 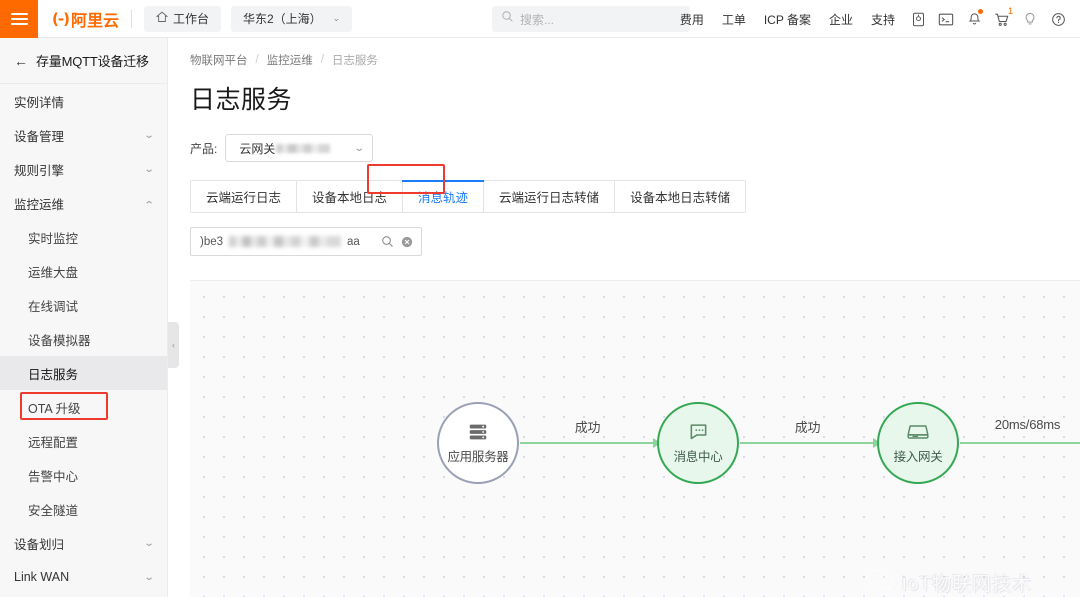 I want to click on breadcrumb: 物联网平台 / 监控运维 / 日志服务, so click(x=624, y=53).